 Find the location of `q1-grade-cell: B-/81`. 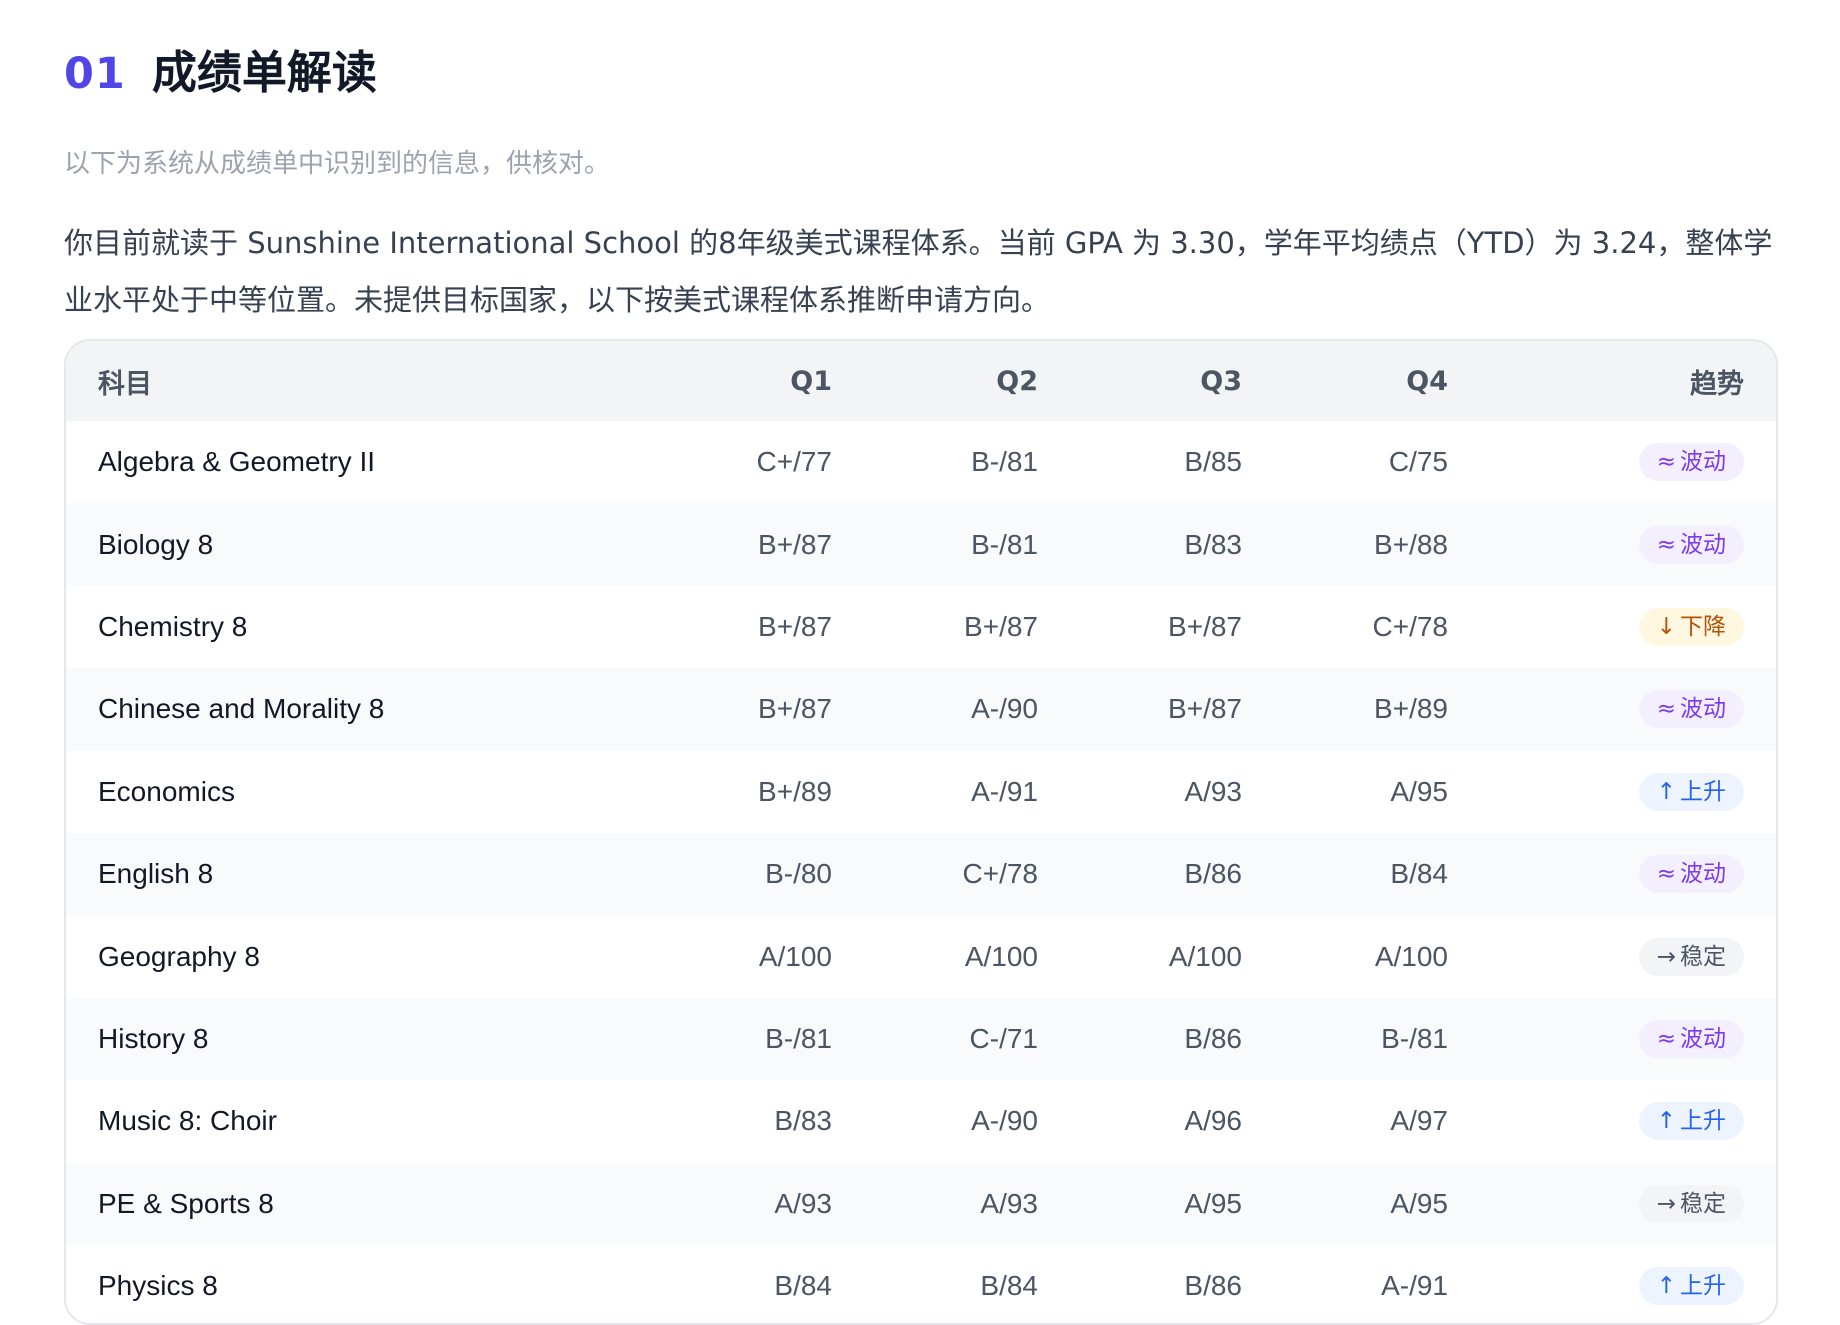

q1-grade-cell: B-/81 is located at coordinates (798, 1038).